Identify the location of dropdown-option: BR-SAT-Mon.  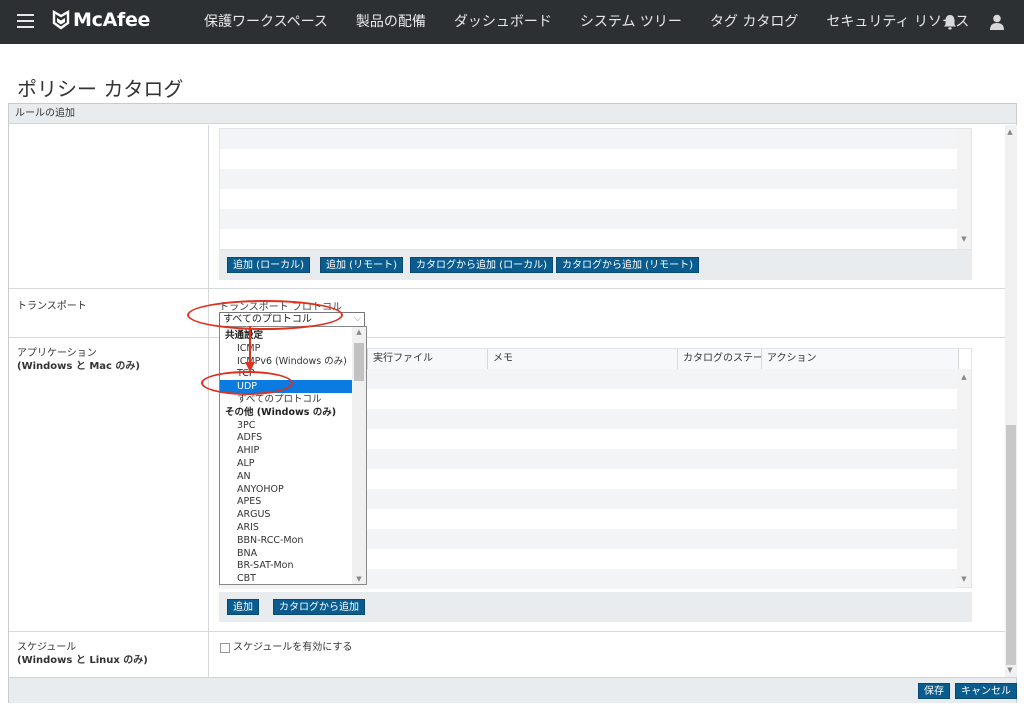
(286, 565).